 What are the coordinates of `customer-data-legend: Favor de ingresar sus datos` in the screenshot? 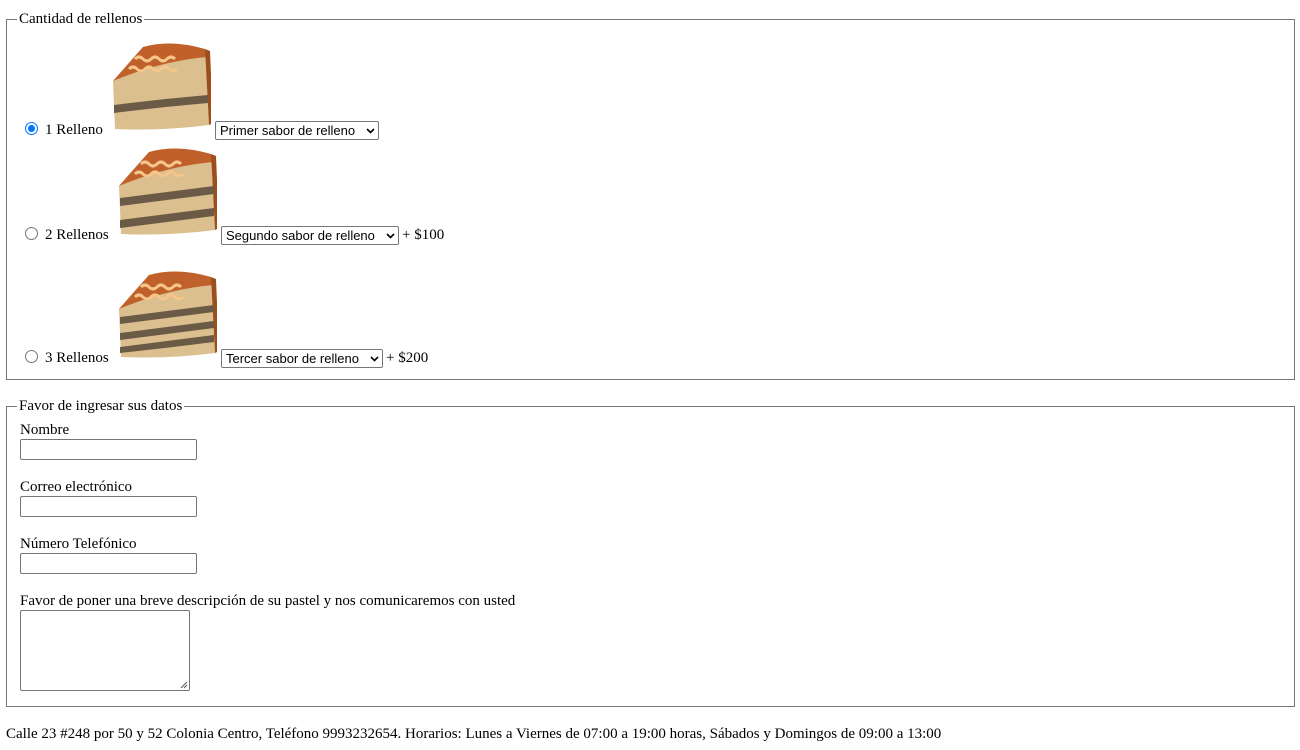 It's located at (101, 406).